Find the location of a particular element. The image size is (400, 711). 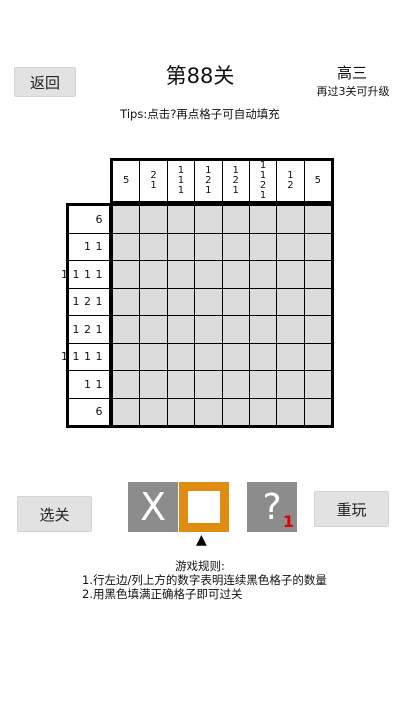

column-clue-number: 2 is located at coordinates (290, 185).